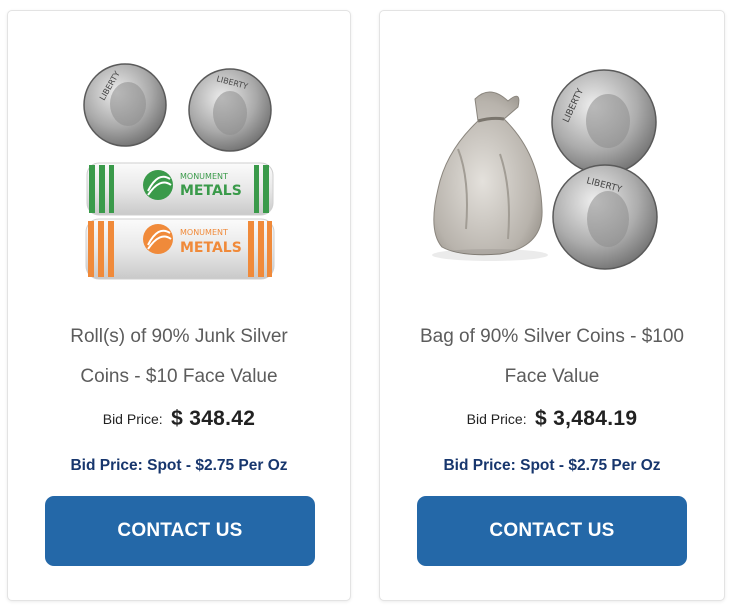 The image size is (732, 612). Describe the element at coordinates (179, 337) in the screenshot. I see `product-title-line1: Roll(s) of 90% Junk Silver` at that location.